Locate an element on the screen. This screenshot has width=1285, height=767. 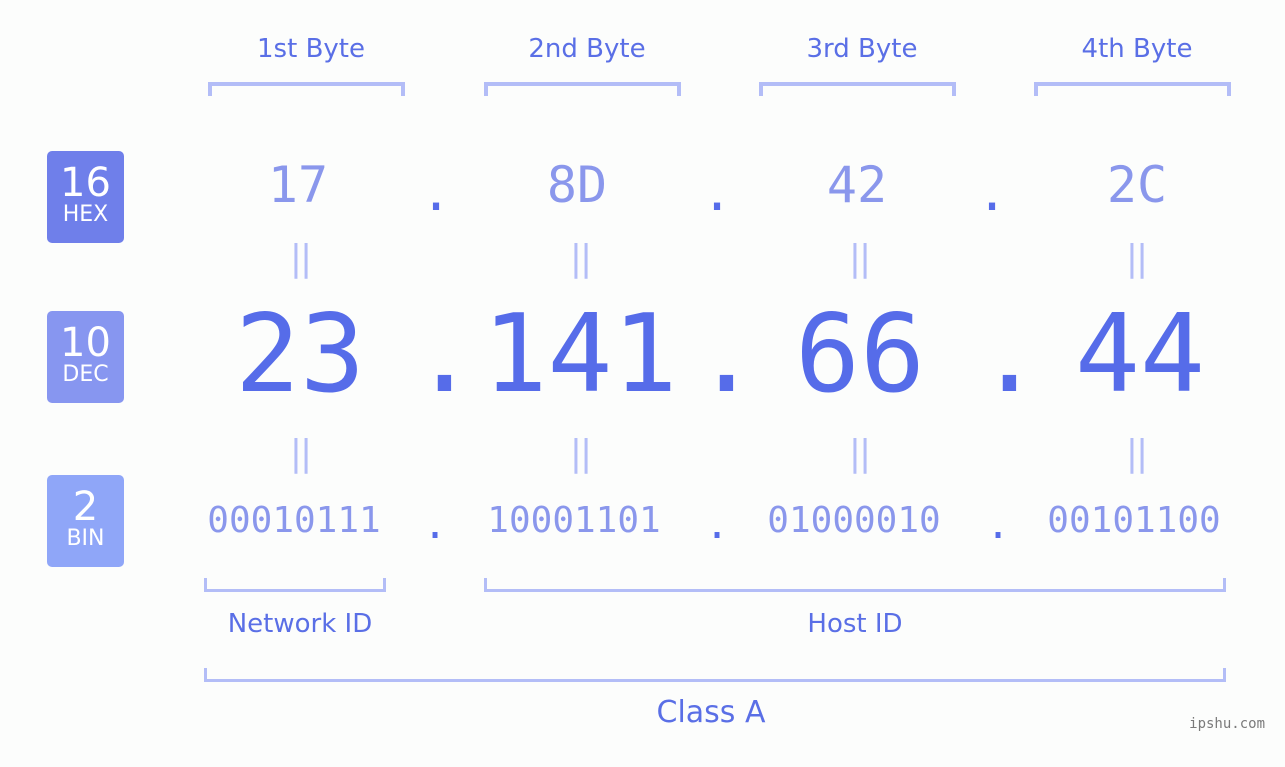
network-id-label: Network ID is located at coordinates (300, 624).